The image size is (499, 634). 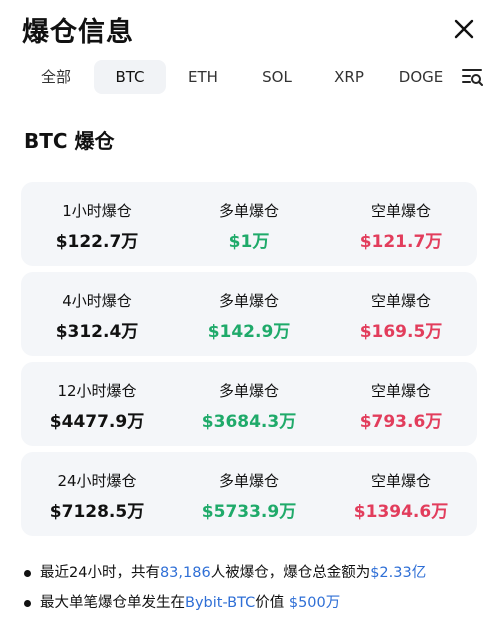 I want to click on short-cell: 空单爆仓 $169.5万, so click(x=401, y=316).